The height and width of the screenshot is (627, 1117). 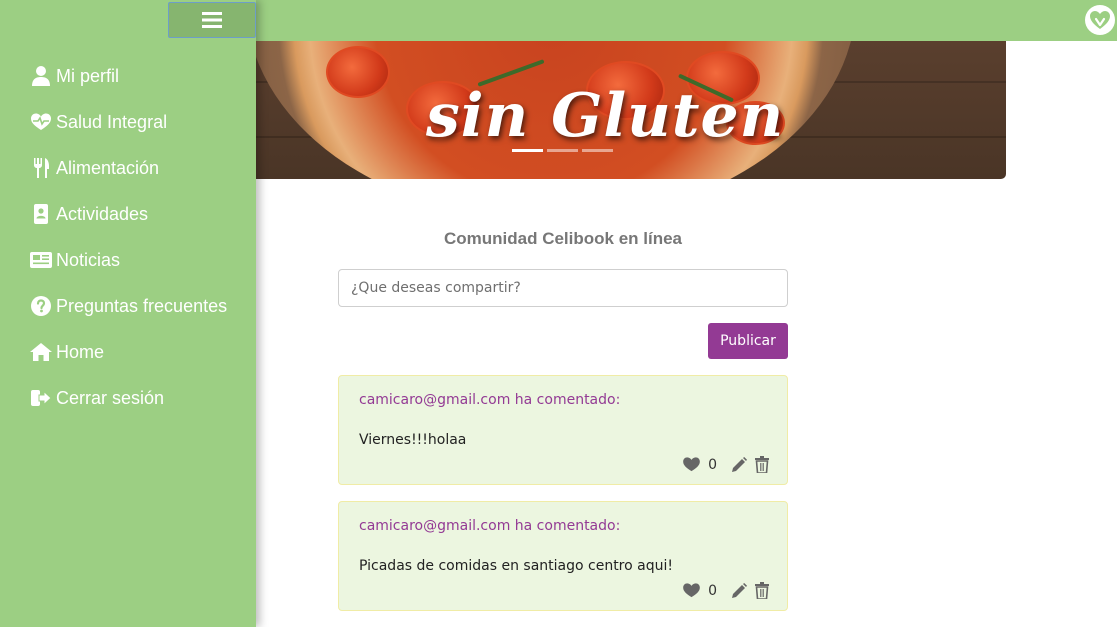 I want to click on publish-button: Publicar, so click(x=748, y=341).